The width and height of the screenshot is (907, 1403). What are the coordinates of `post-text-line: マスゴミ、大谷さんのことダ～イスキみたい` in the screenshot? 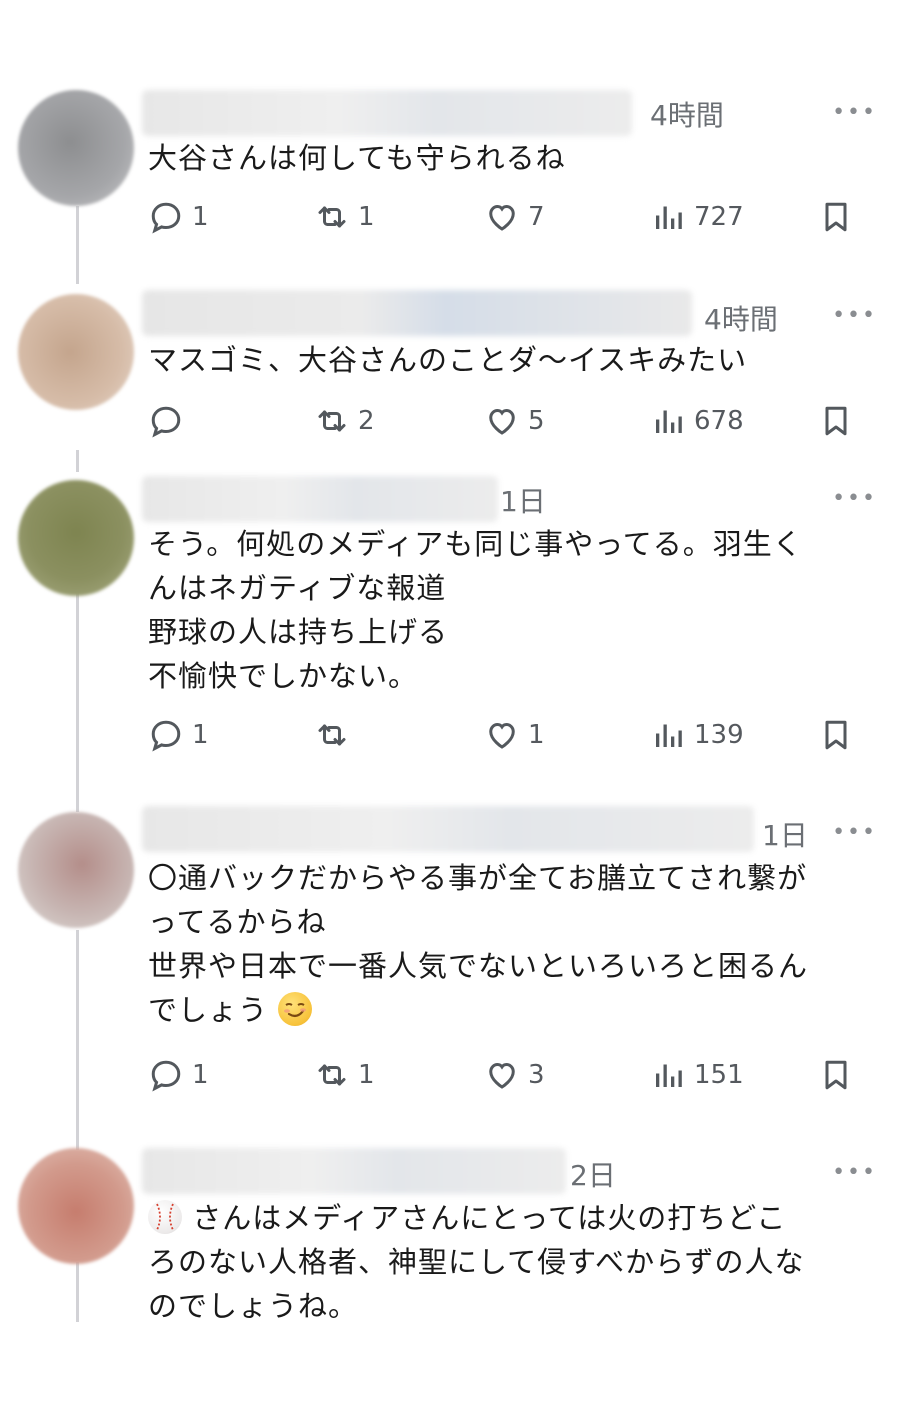 It's located at (448, 360).